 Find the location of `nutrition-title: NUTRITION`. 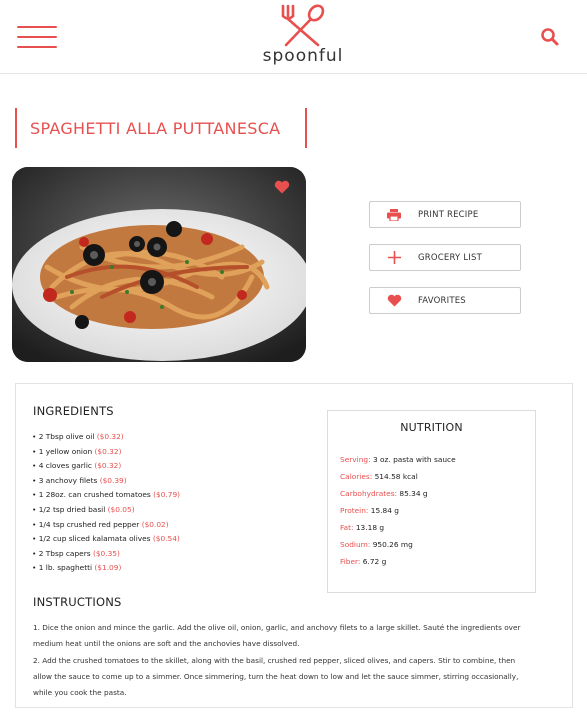

nutrition-title: NUTRITION is located at coordinates (431, 427).